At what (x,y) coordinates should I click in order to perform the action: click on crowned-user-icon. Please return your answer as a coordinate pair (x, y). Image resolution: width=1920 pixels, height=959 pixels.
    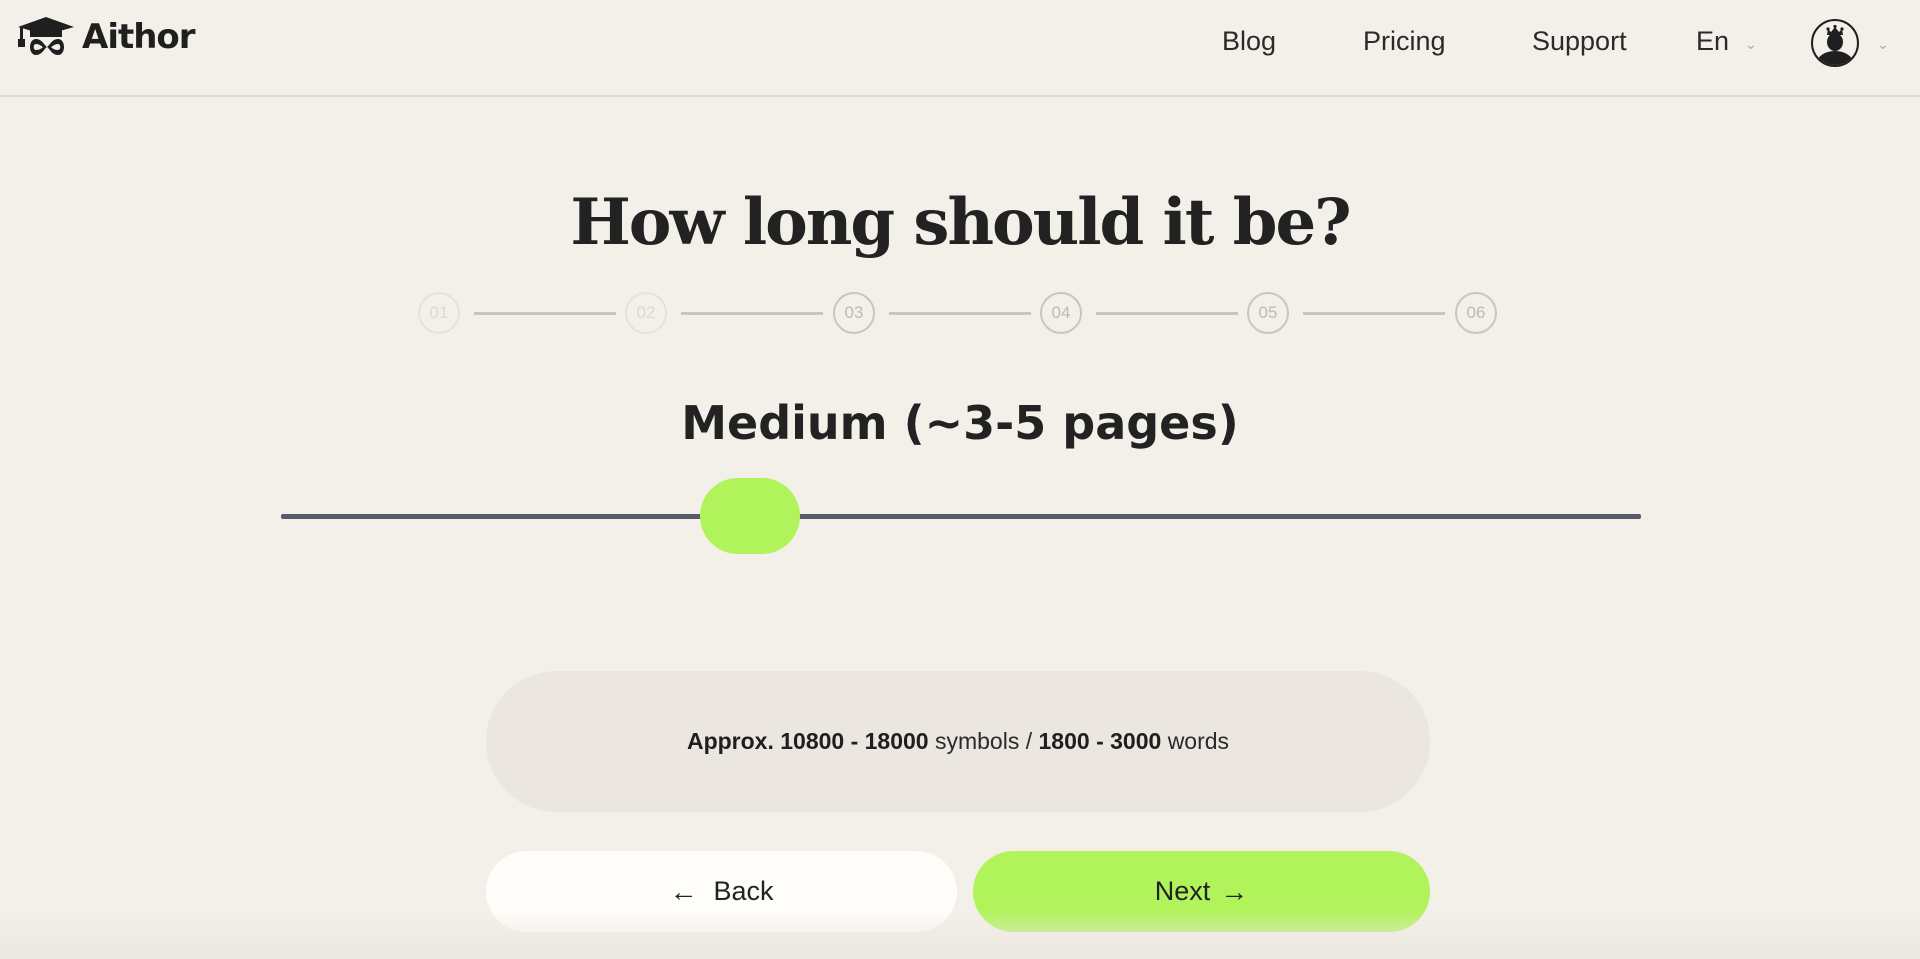
    Looking at the image, I should click on (1835, 44).